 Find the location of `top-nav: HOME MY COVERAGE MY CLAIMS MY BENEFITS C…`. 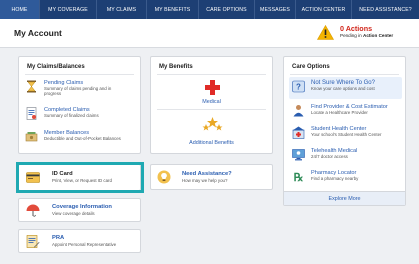

top-nav: HOME MY COVERAGE MY CLAIMS MY BENEFITS C… is located at coordinates (209, 9).